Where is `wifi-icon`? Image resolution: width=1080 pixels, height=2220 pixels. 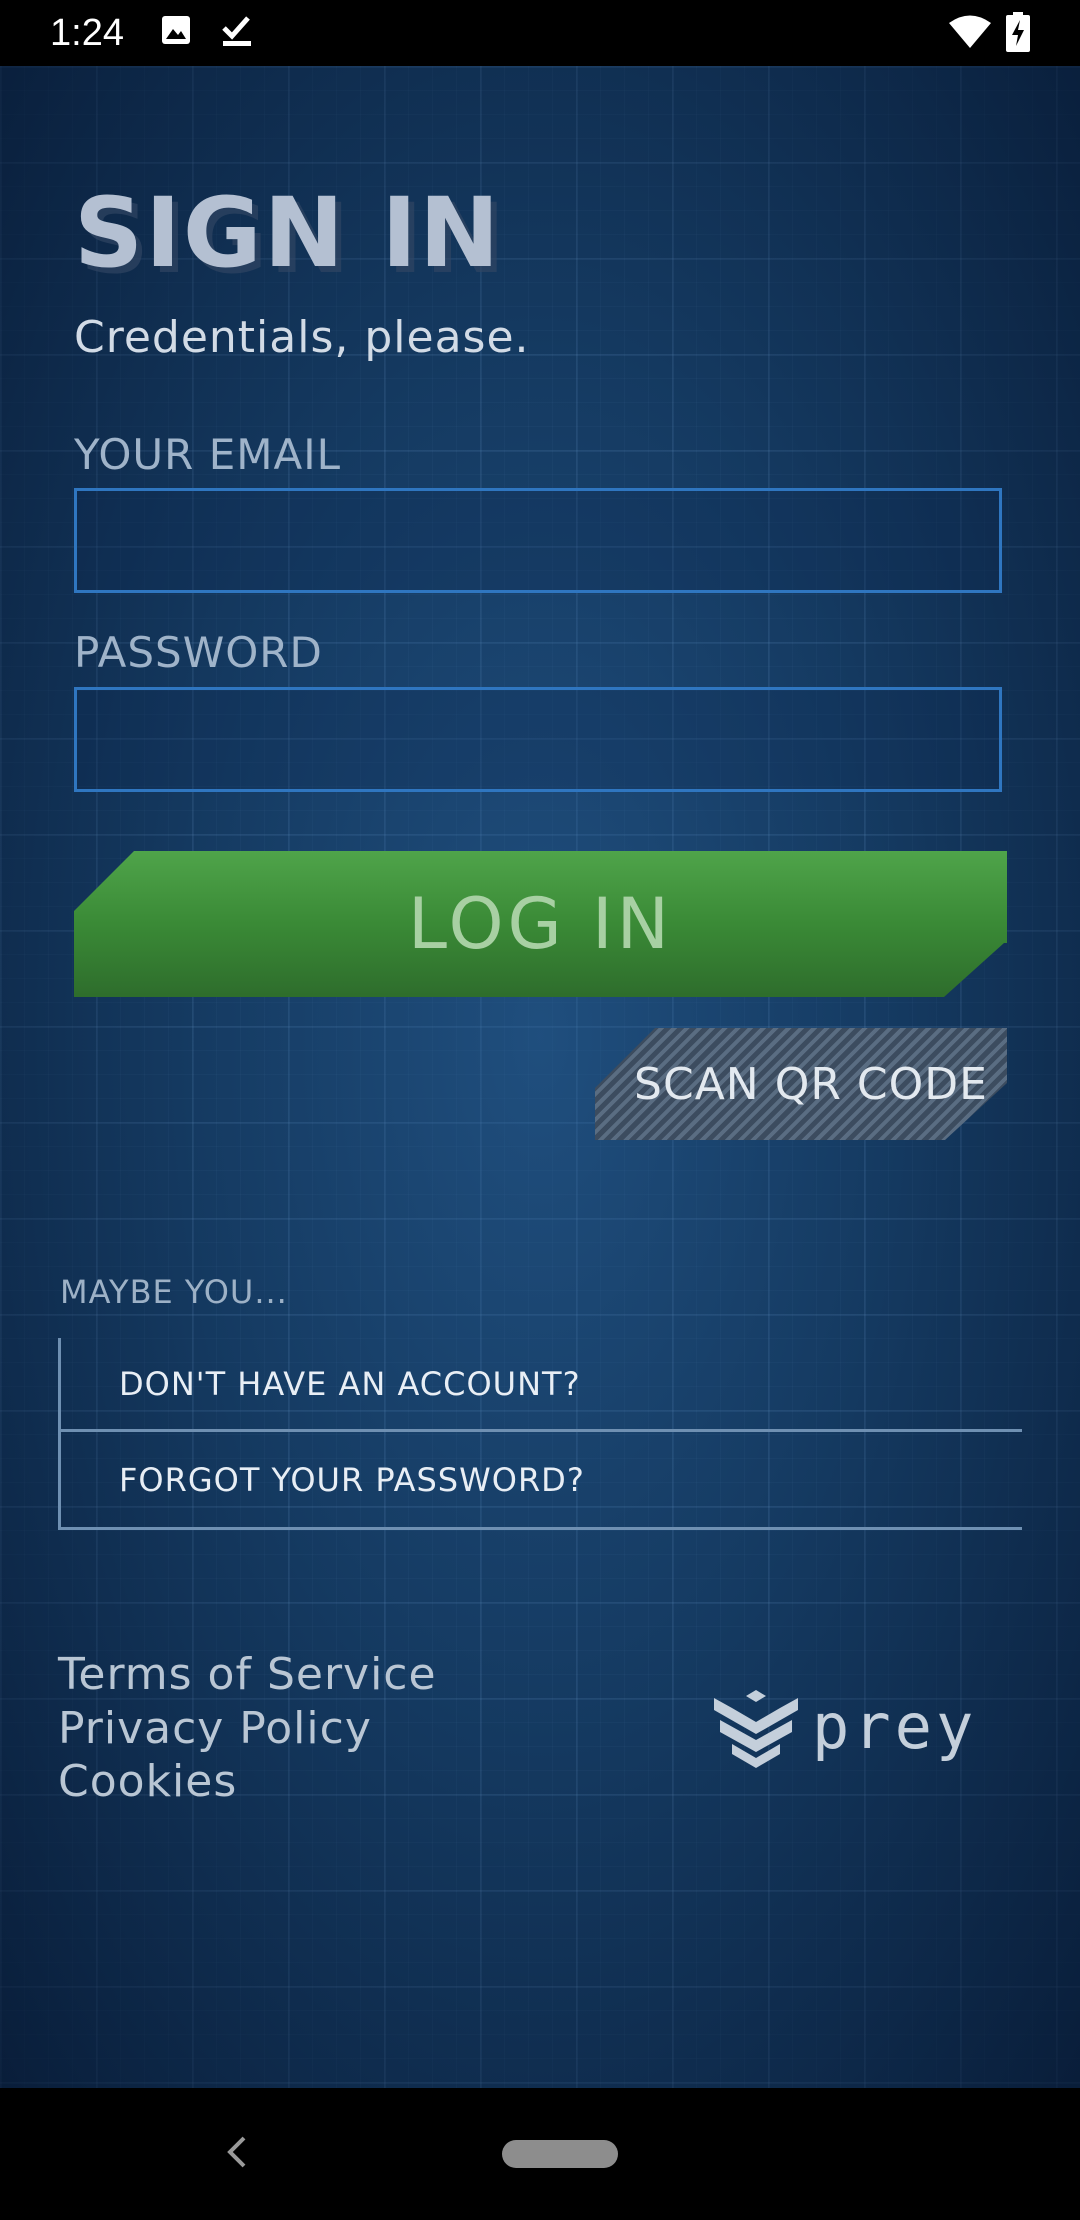 wifi-icon is located at coordinates (970, 34).